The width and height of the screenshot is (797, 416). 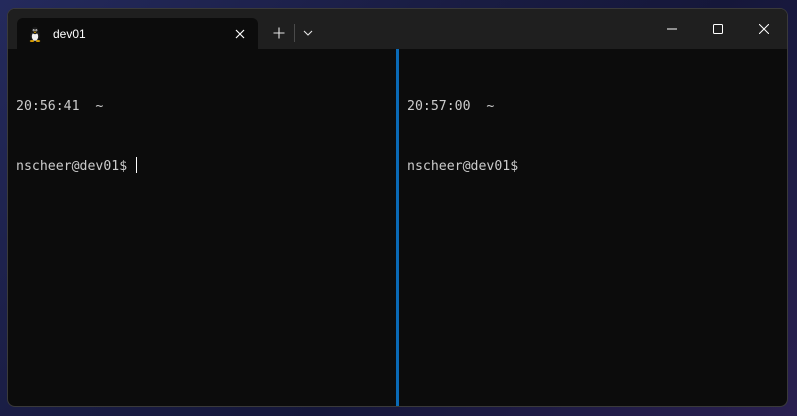 I want to click on minimize-button, so click(x=672, y=29).